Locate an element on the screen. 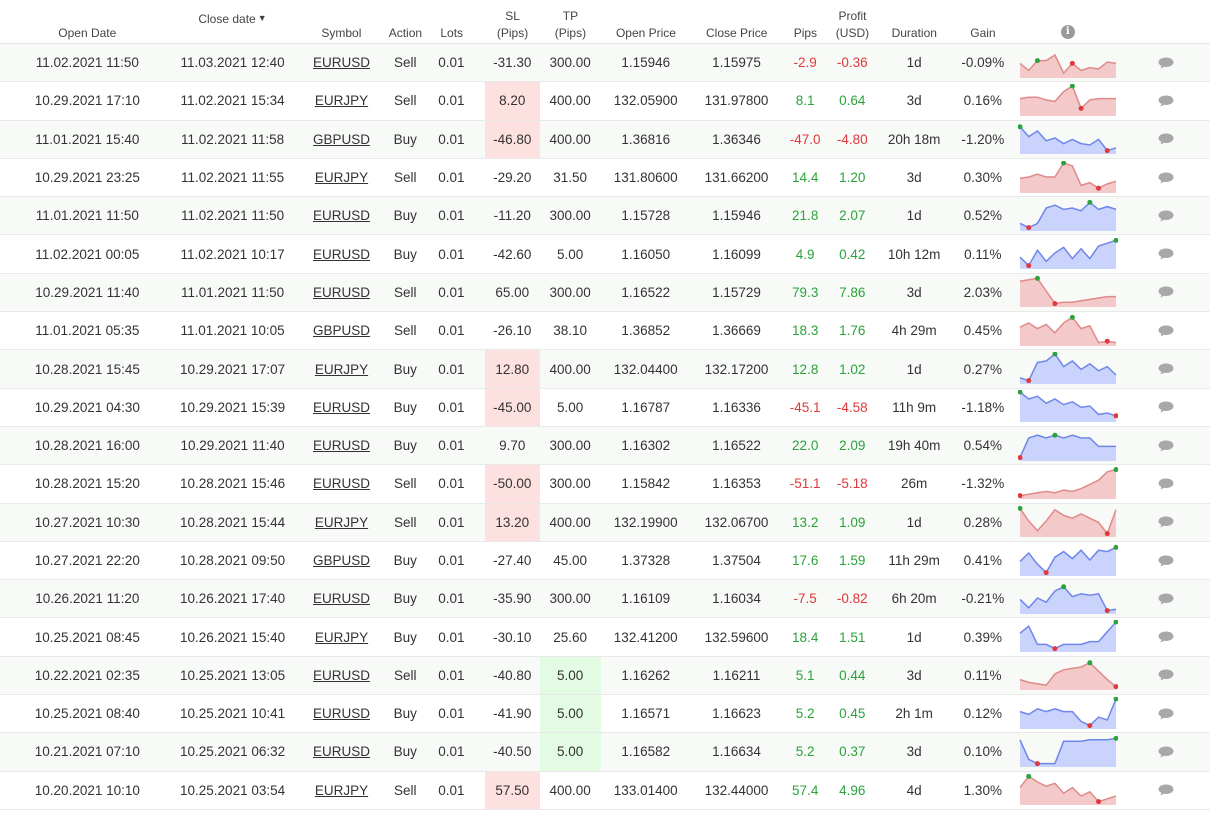 The height and width of the screenshot is (813, 1210). cell-open-date-value: 10.25.2021 08:40 is located at coordinates (87, 714).